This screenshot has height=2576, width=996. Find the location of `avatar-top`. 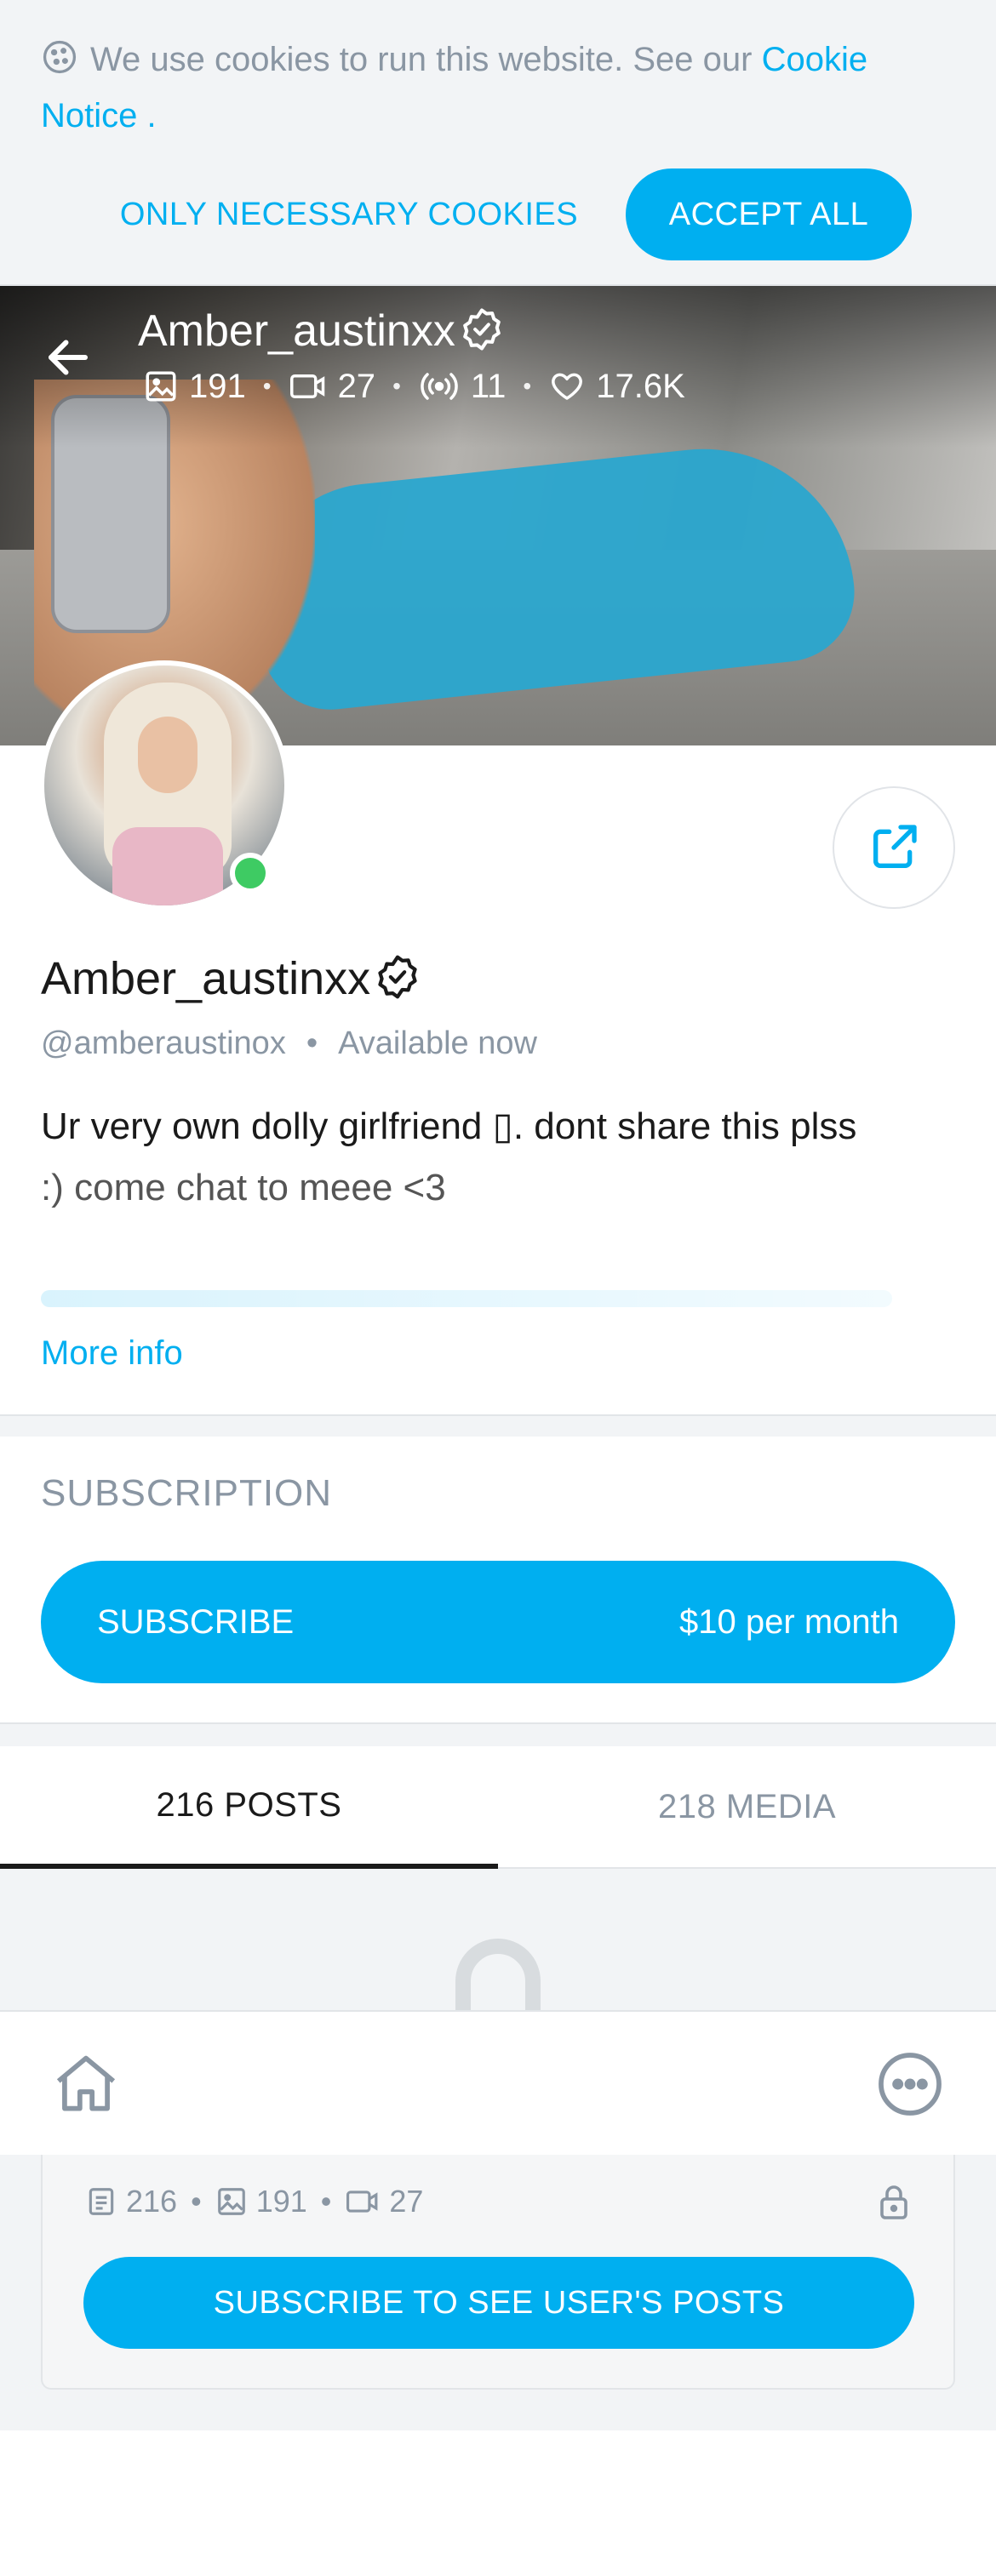

avatar-top is located at coordinates (167, 866).